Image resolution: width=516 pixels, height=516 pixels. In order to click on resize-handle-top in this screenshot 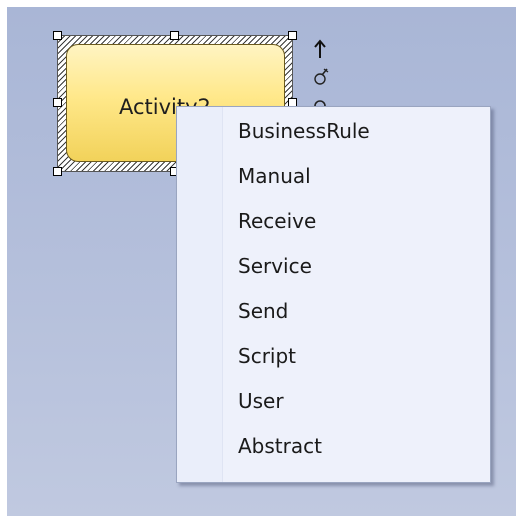, I will do `click(174, 35)`.